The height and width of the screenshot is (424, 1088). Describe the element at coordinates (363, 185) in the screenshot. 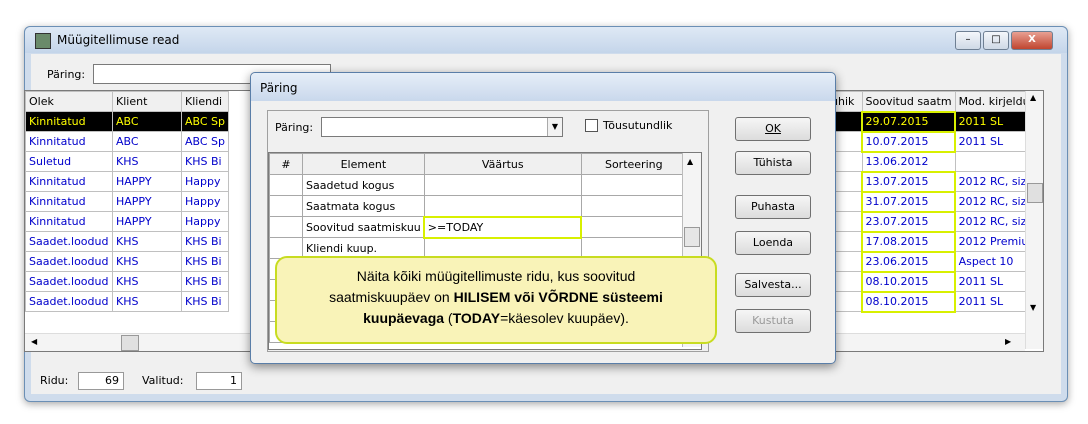

I see `criteria-cell-element: Saadetud kogus` at that location.